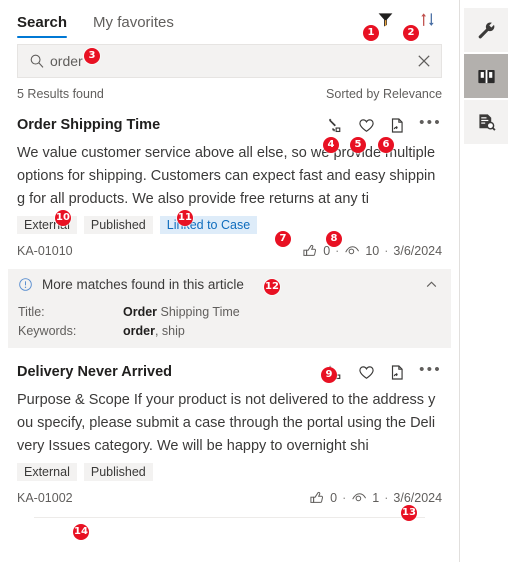  I want to click on match-field-label: Keywords:, so click(47, 331).